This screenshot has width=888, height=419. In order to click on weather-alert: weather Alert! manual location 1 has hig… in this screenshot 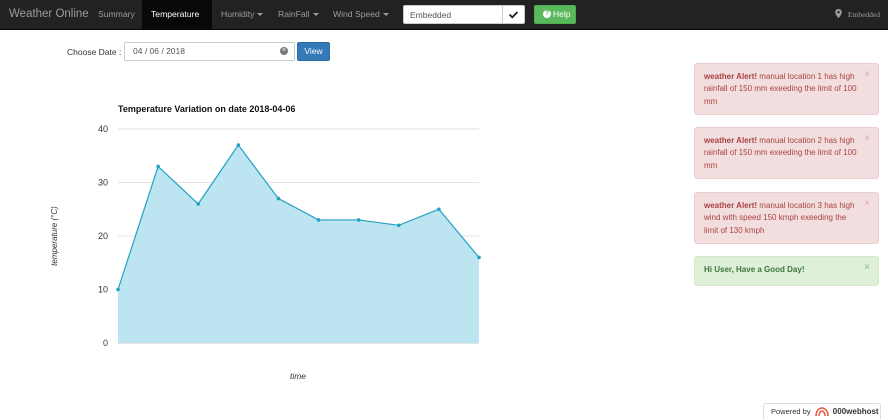, I will do `click(786, 89)`.